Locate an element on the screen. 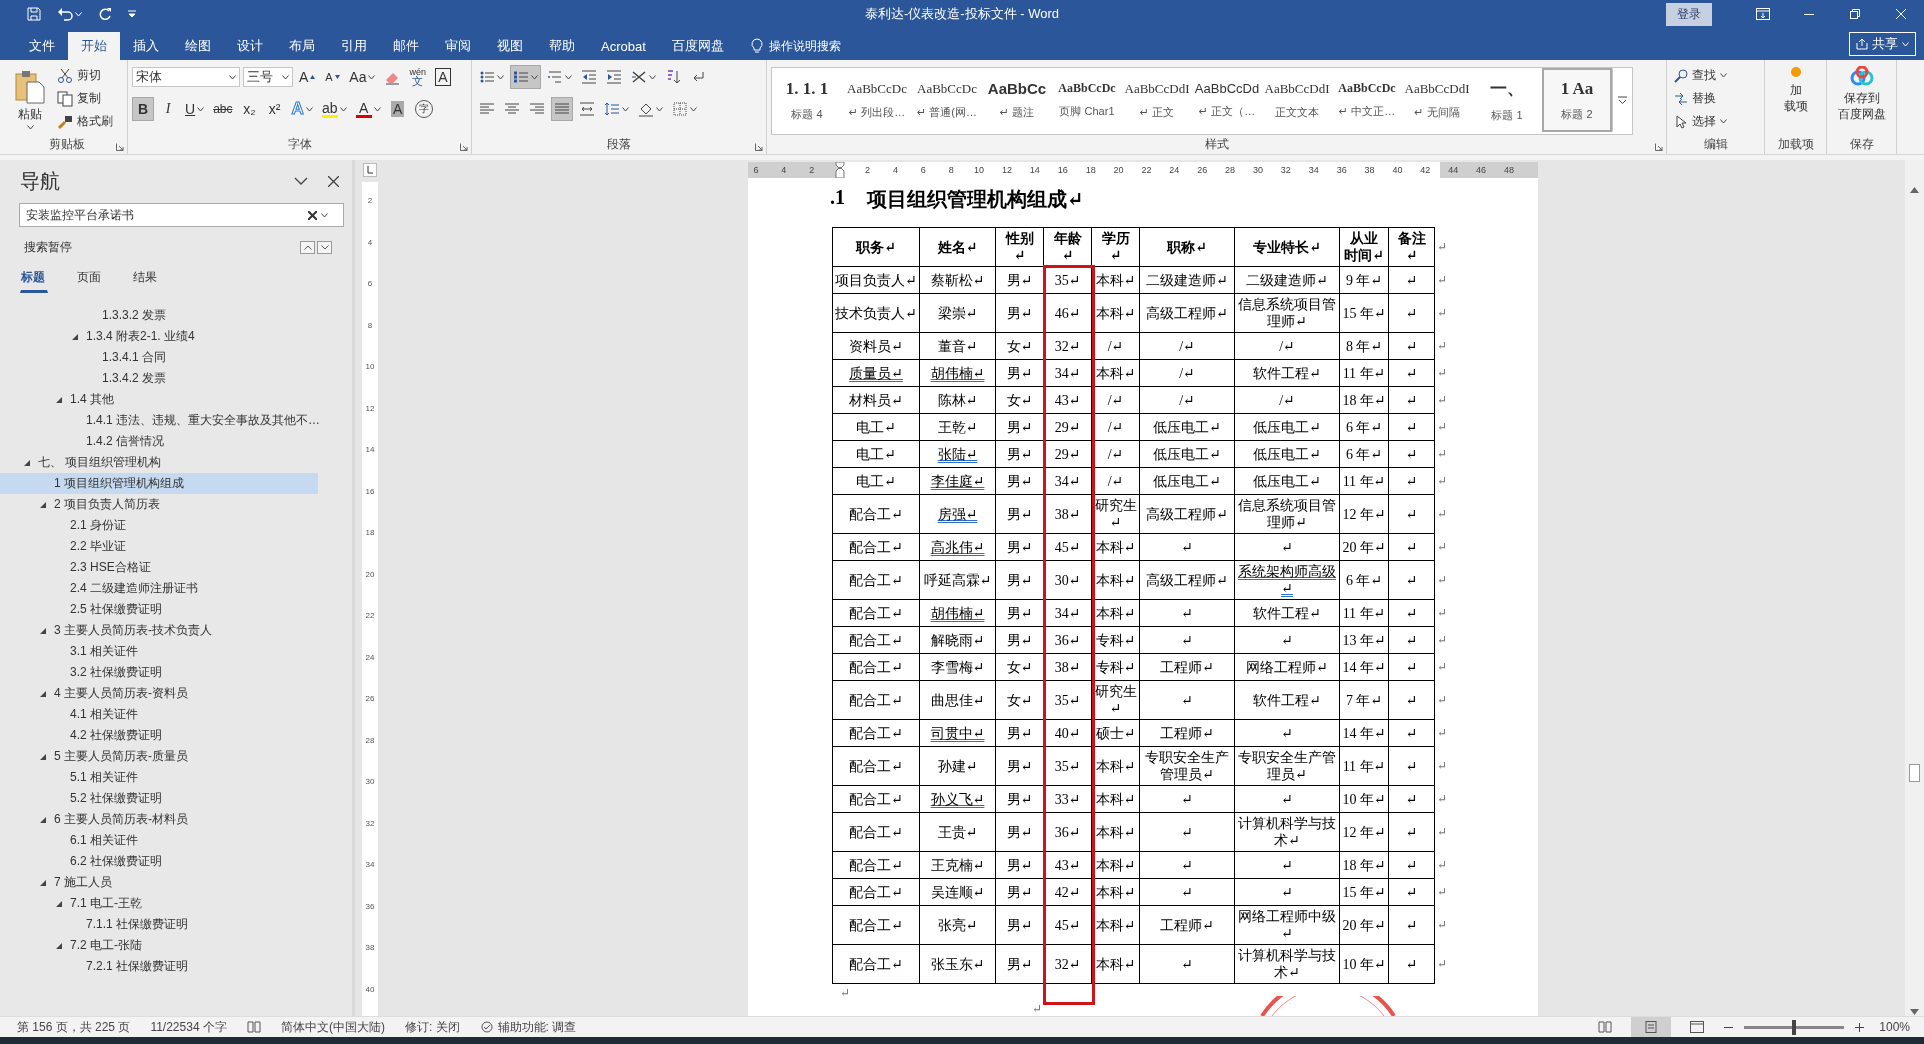 The image size is (1924, 1044). accessibility-icon is located at coordinates (486, 1027).